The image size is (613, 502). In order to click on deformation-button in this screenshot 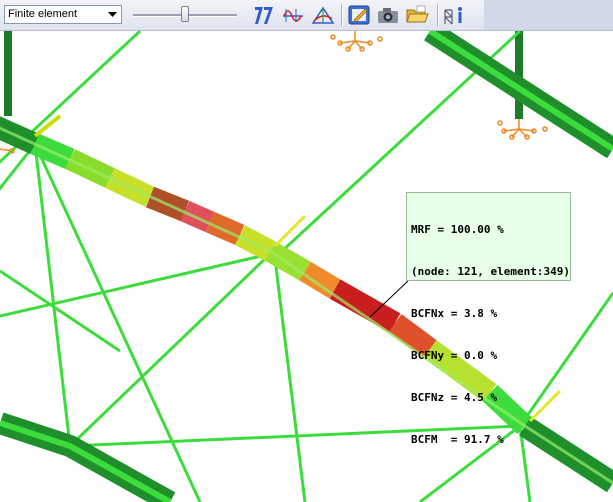, I will do `click(323, 15)`.